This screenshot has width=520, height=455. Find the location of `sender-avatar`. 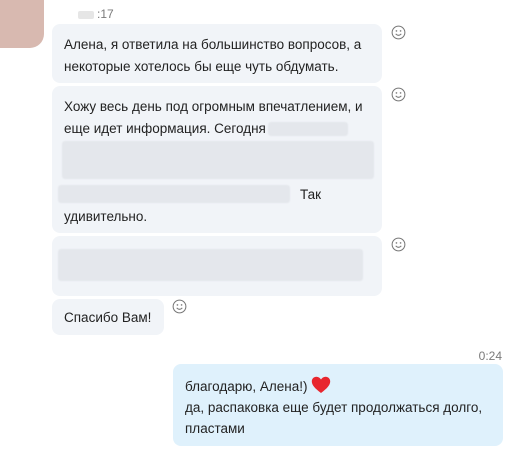

sender-avatar is located at coordinates (22, 24).